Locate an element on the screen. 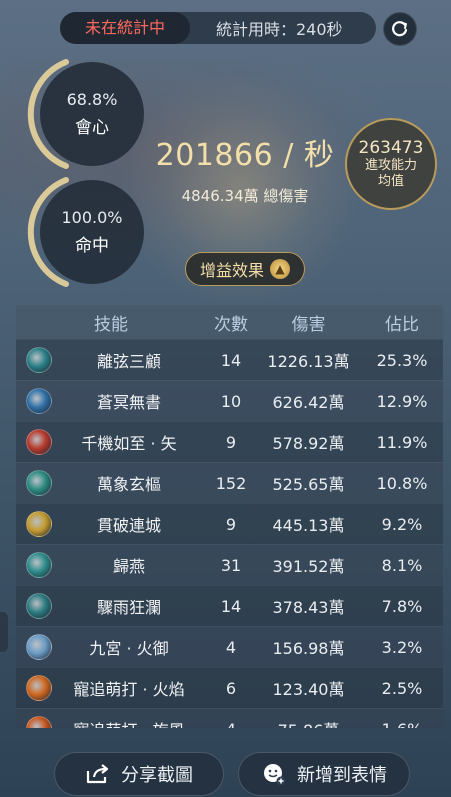 Image resolution: width=451 pixels, height=797 pixels. count-cell: 152 is located at coordinates (231, 483).